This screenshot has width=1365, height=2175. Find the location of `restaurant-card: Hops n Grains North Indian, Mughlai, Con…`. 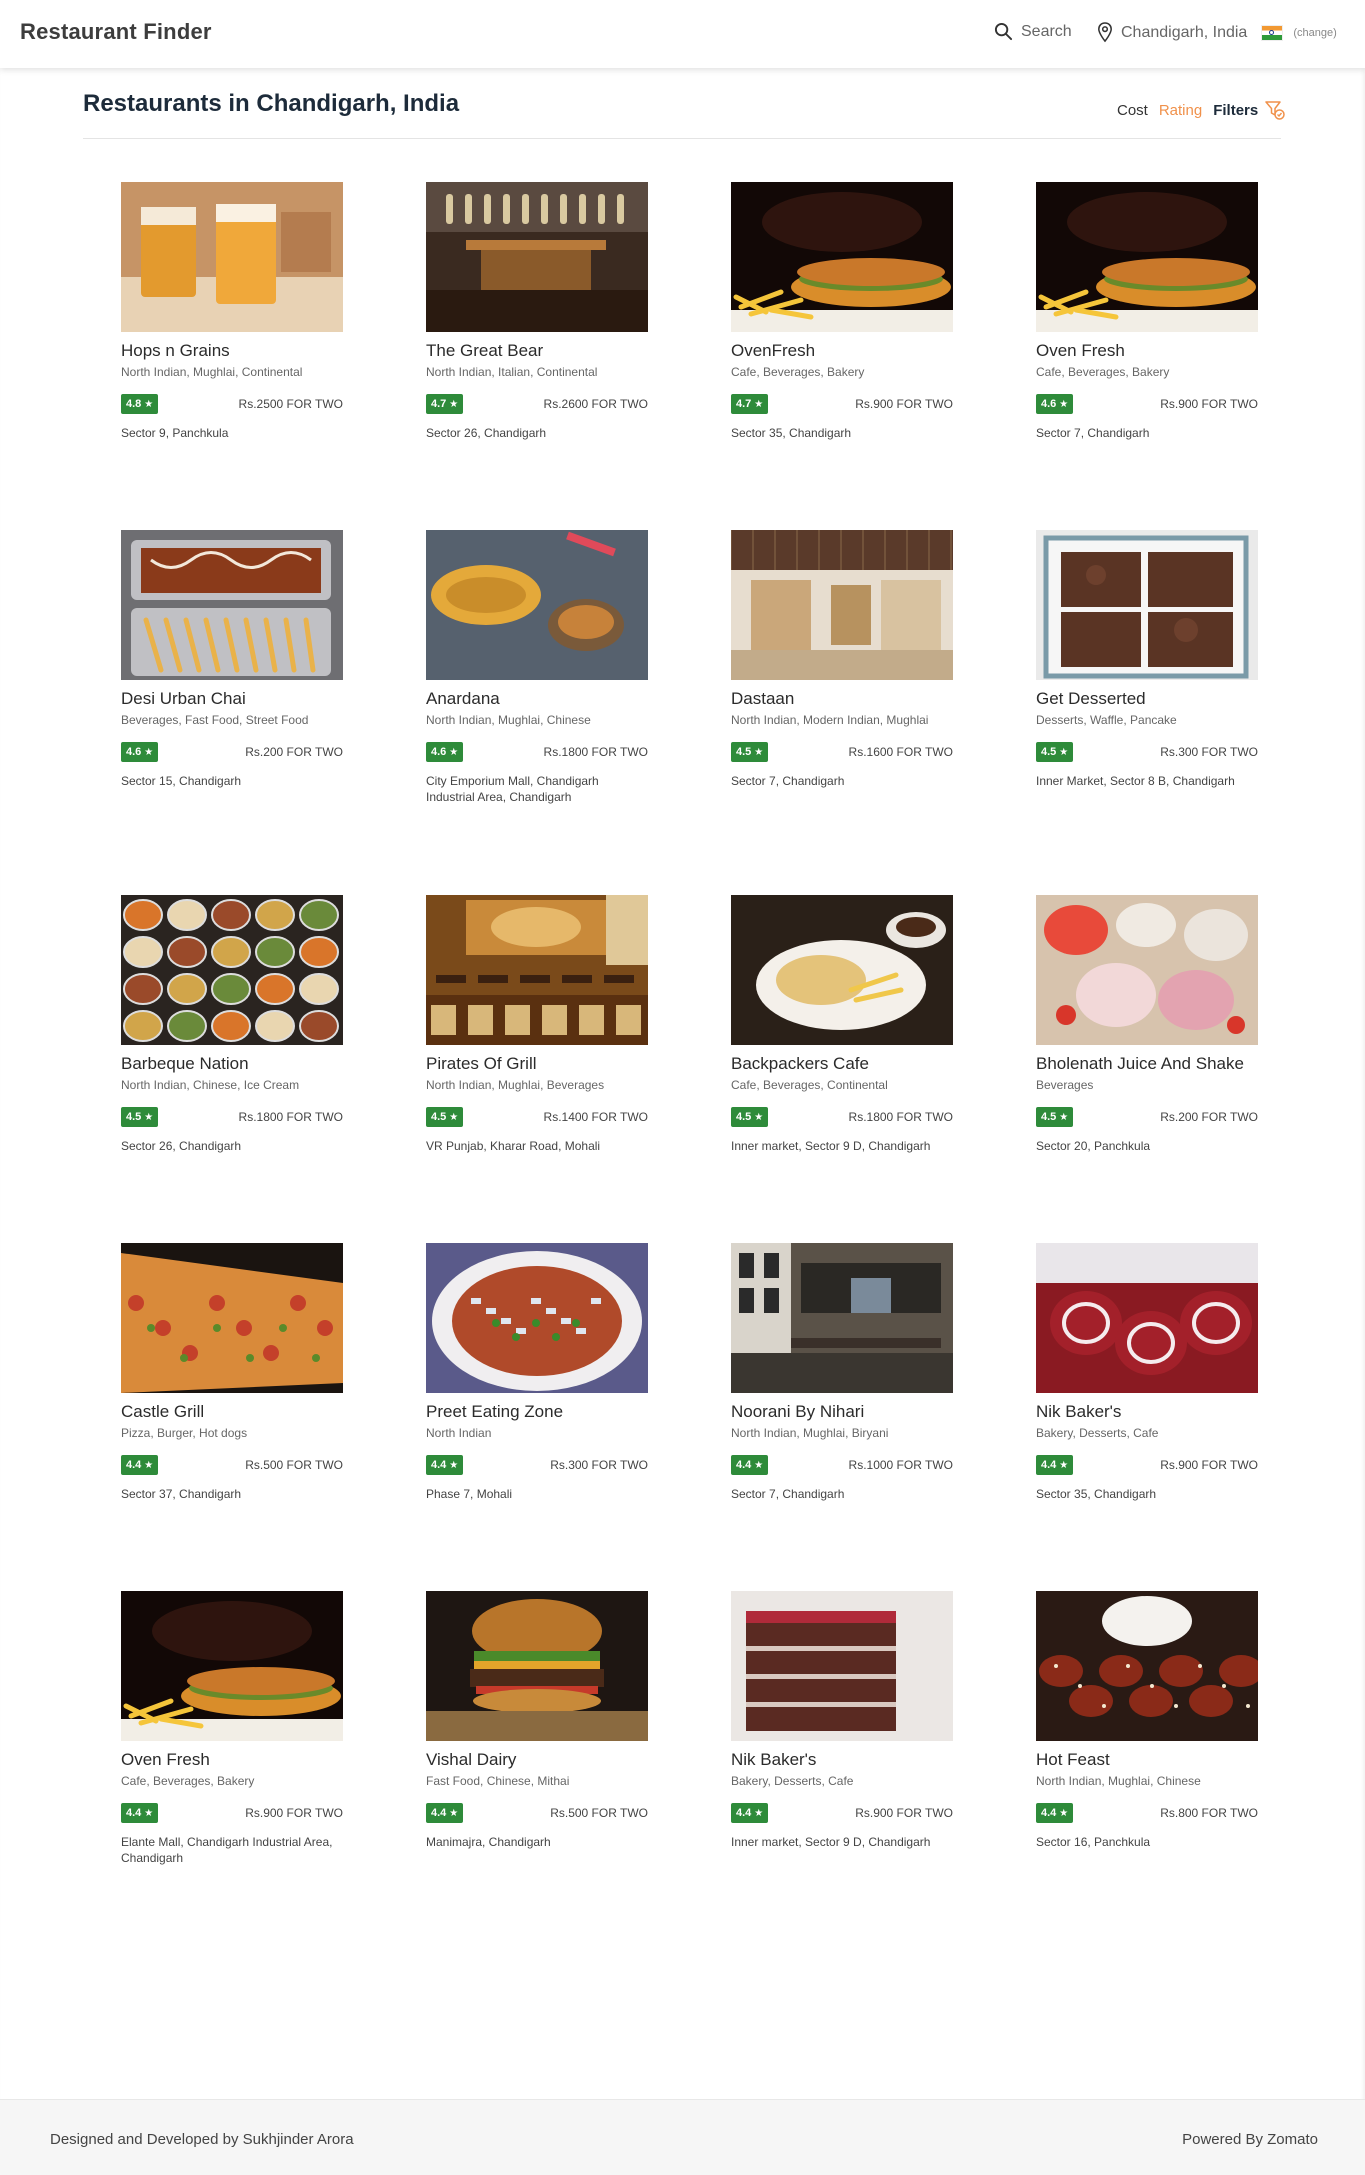

restaurant-card: Hops n Grains North Indian, Mughlai, Con… is located at coordinates (232, 311).